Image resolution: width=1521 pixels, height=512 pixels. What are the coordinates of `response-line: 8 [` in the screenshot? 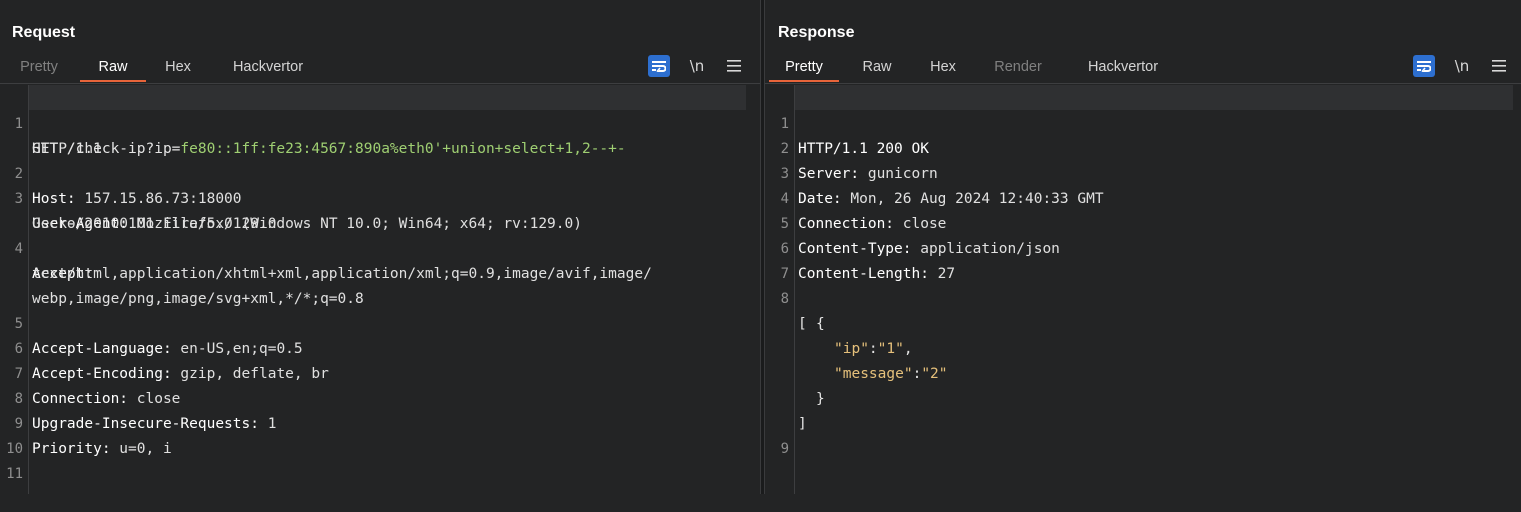 It's located at (1143, 297).